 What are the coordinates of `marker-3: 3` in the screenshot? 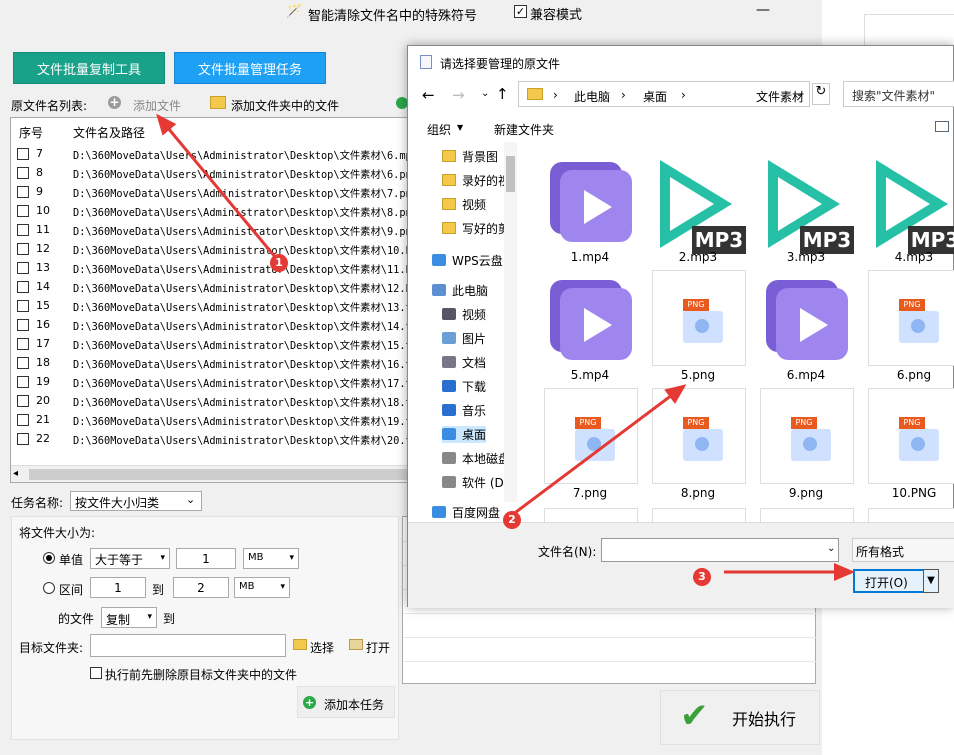 It's located at (702, 577).